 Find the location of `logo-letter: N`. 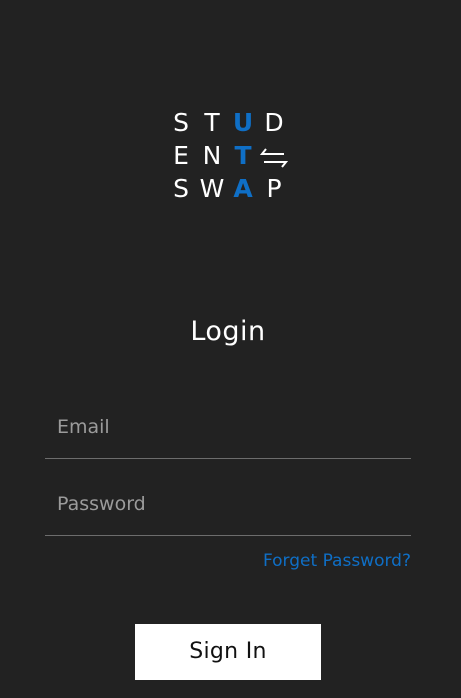

logo-letter: N is located at coordinates (212, 155).